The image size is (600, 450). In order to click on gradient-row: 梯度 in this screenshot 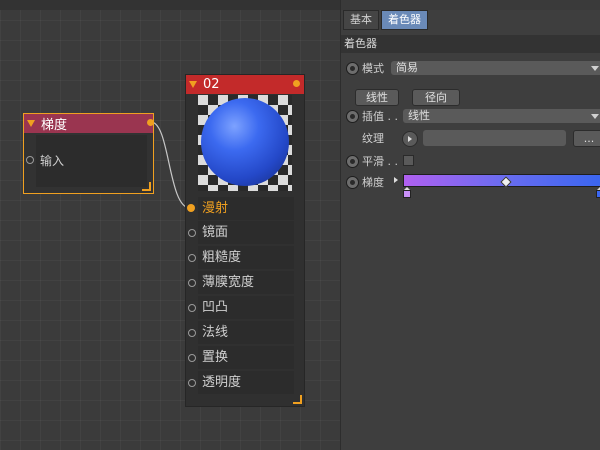, I will do `click(470, 187)`.